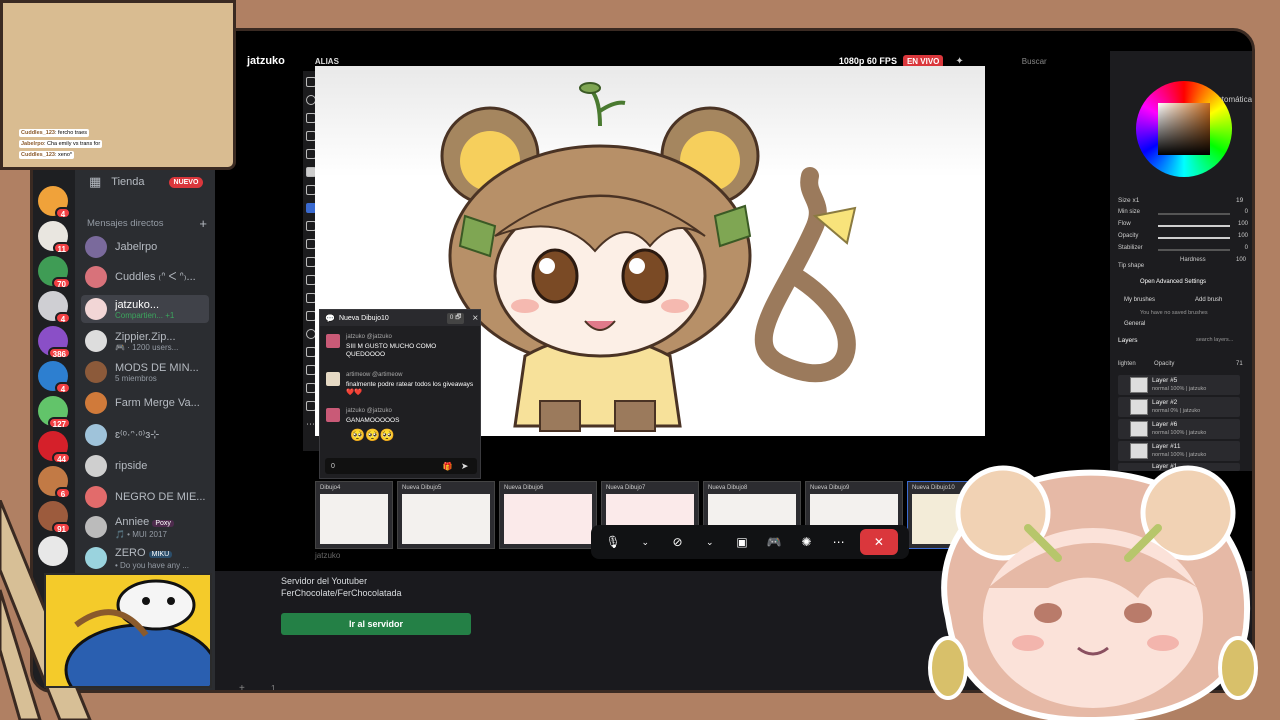 This screenshot has height=720, width=1280. Describe the element at coordinates (1128, 236) in the screenshot. I see `slider-label: Opacity` at that location.